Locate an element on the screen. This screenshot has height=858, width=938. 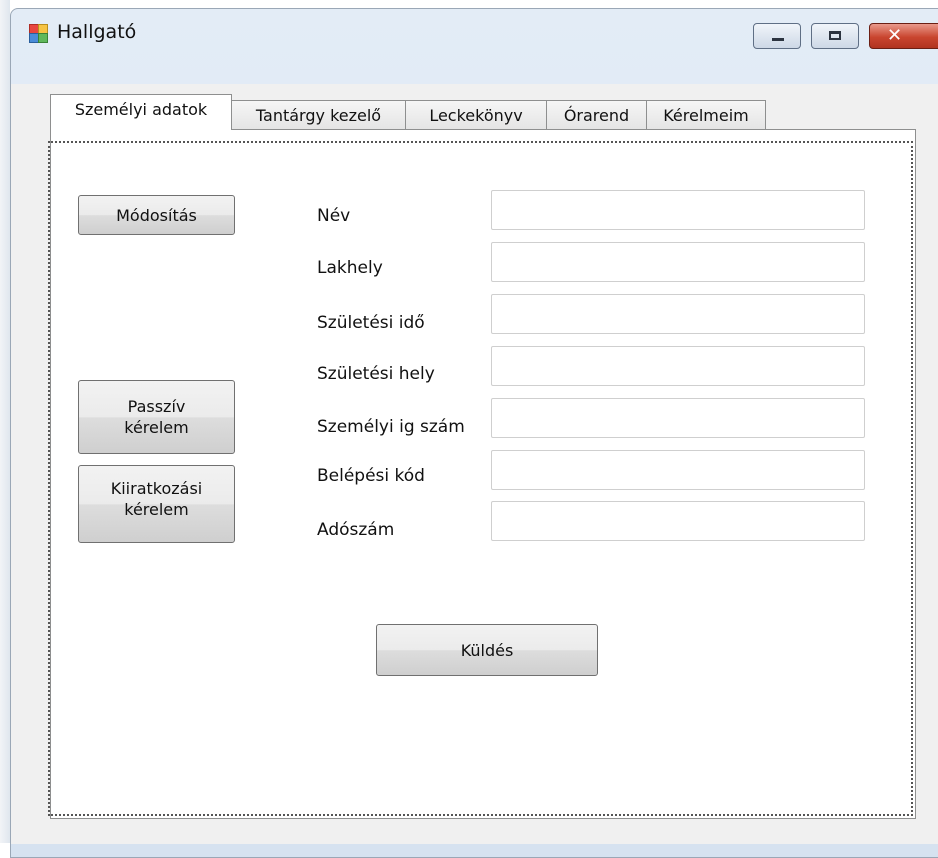
send-button-label: Küldés is located at coordinates (487, 650).